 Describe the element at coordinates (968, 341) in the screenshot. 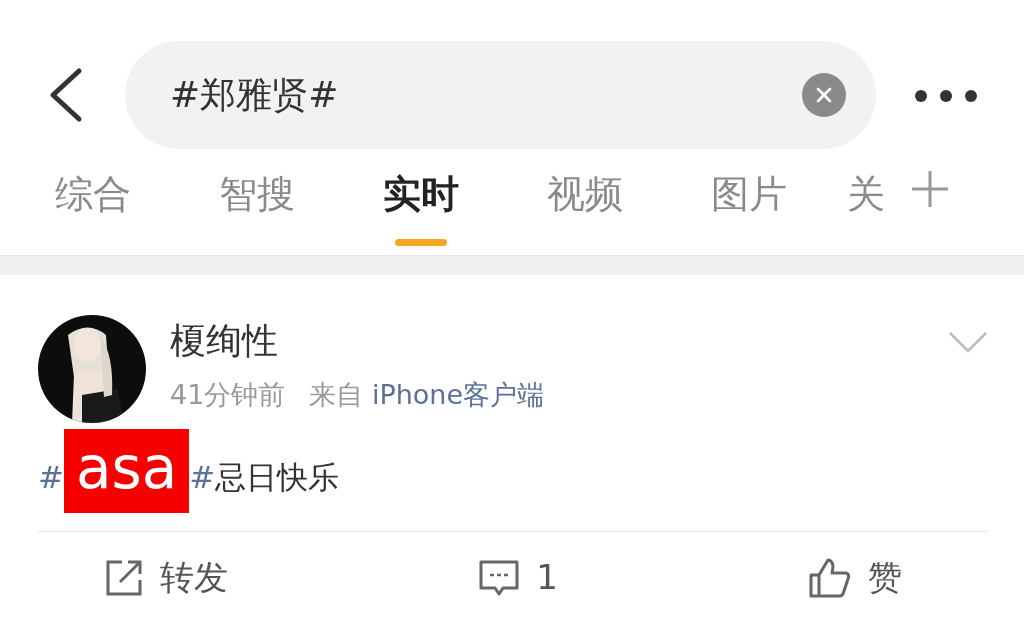

I see `chevron-down-icon` at that location.